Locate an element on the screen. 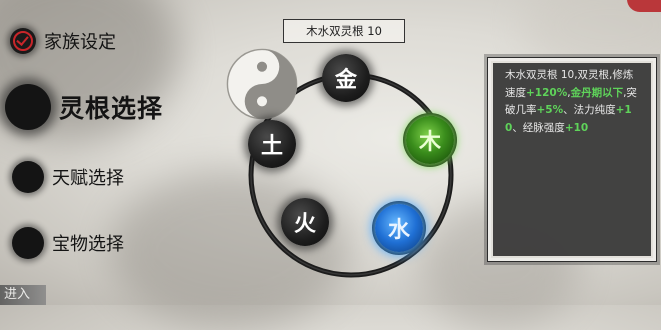 This screenshot has height=330, width=661. menu-item-label: 灵根选择 is located at coordinates (111, 108).